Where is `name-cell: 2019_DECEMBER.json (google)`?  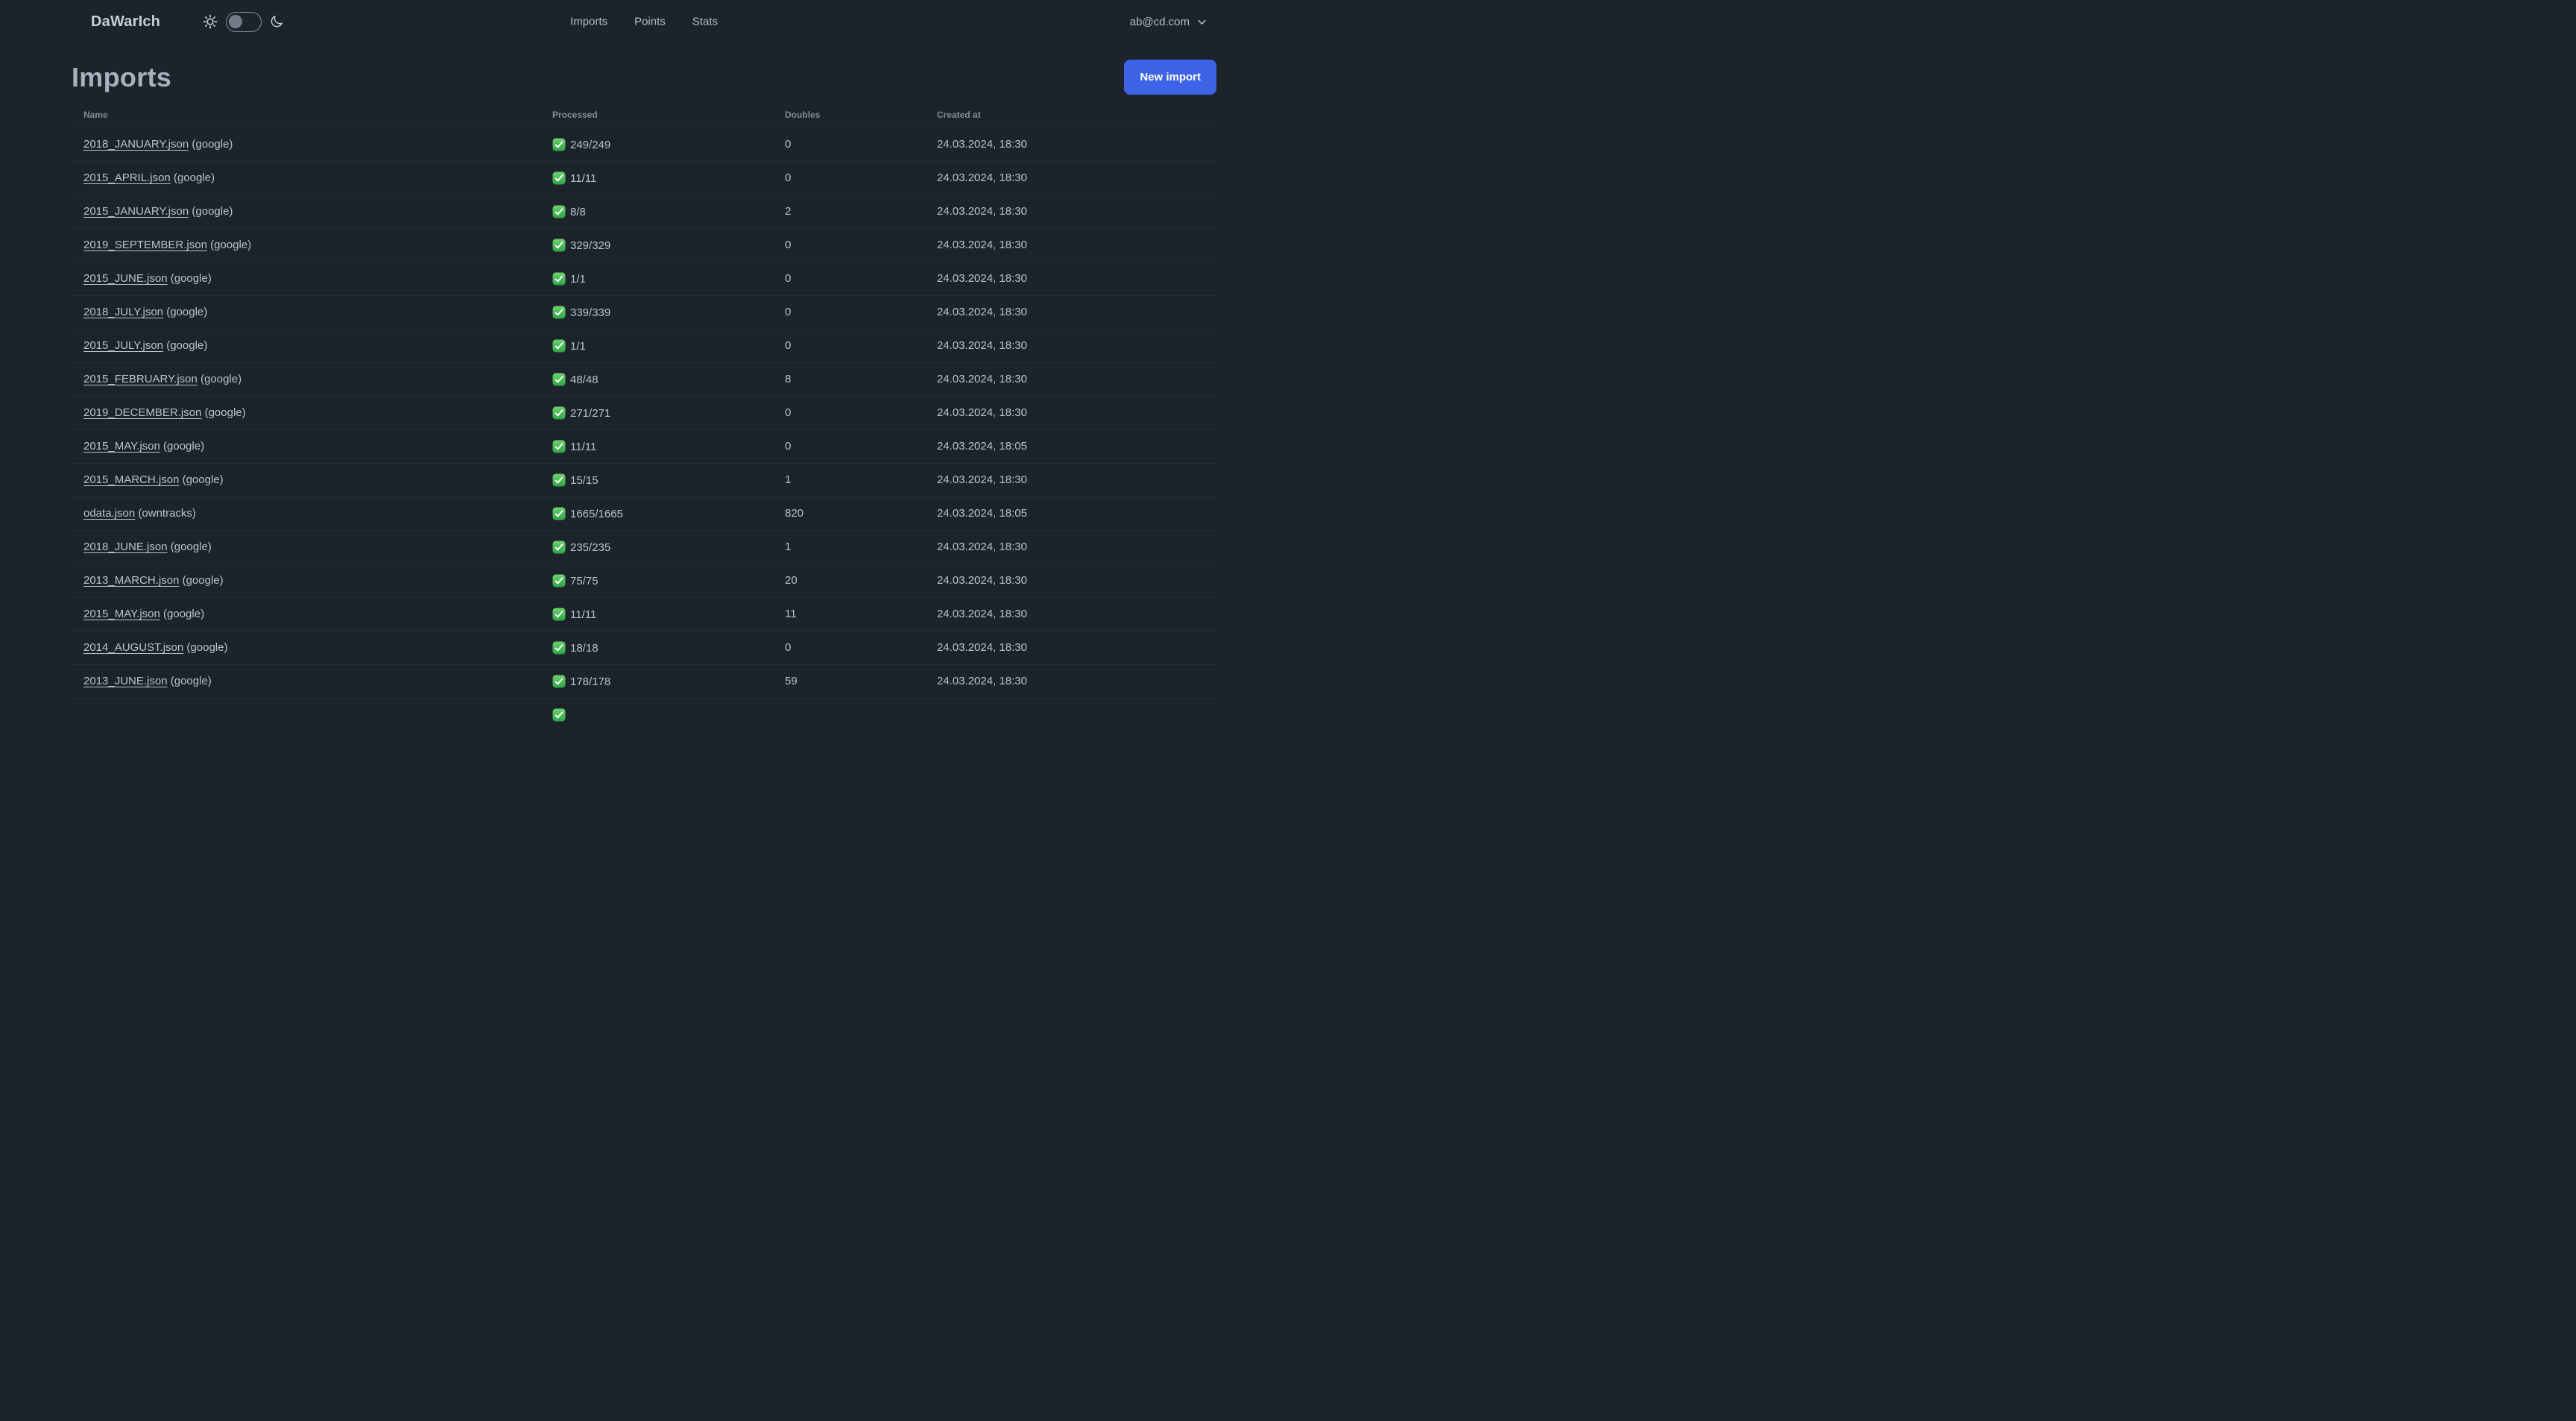 name-cell: 2019_DECEMBER.json (google) is located at coordinates (306, 412).